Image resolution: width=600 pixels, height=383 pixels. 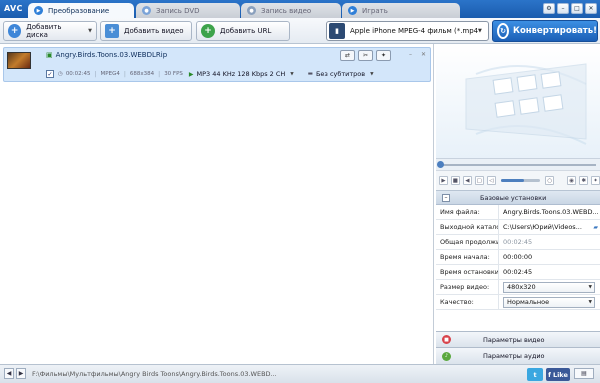 I want to click on settings-header: – Базовые установки, so click(x=518, y=198).